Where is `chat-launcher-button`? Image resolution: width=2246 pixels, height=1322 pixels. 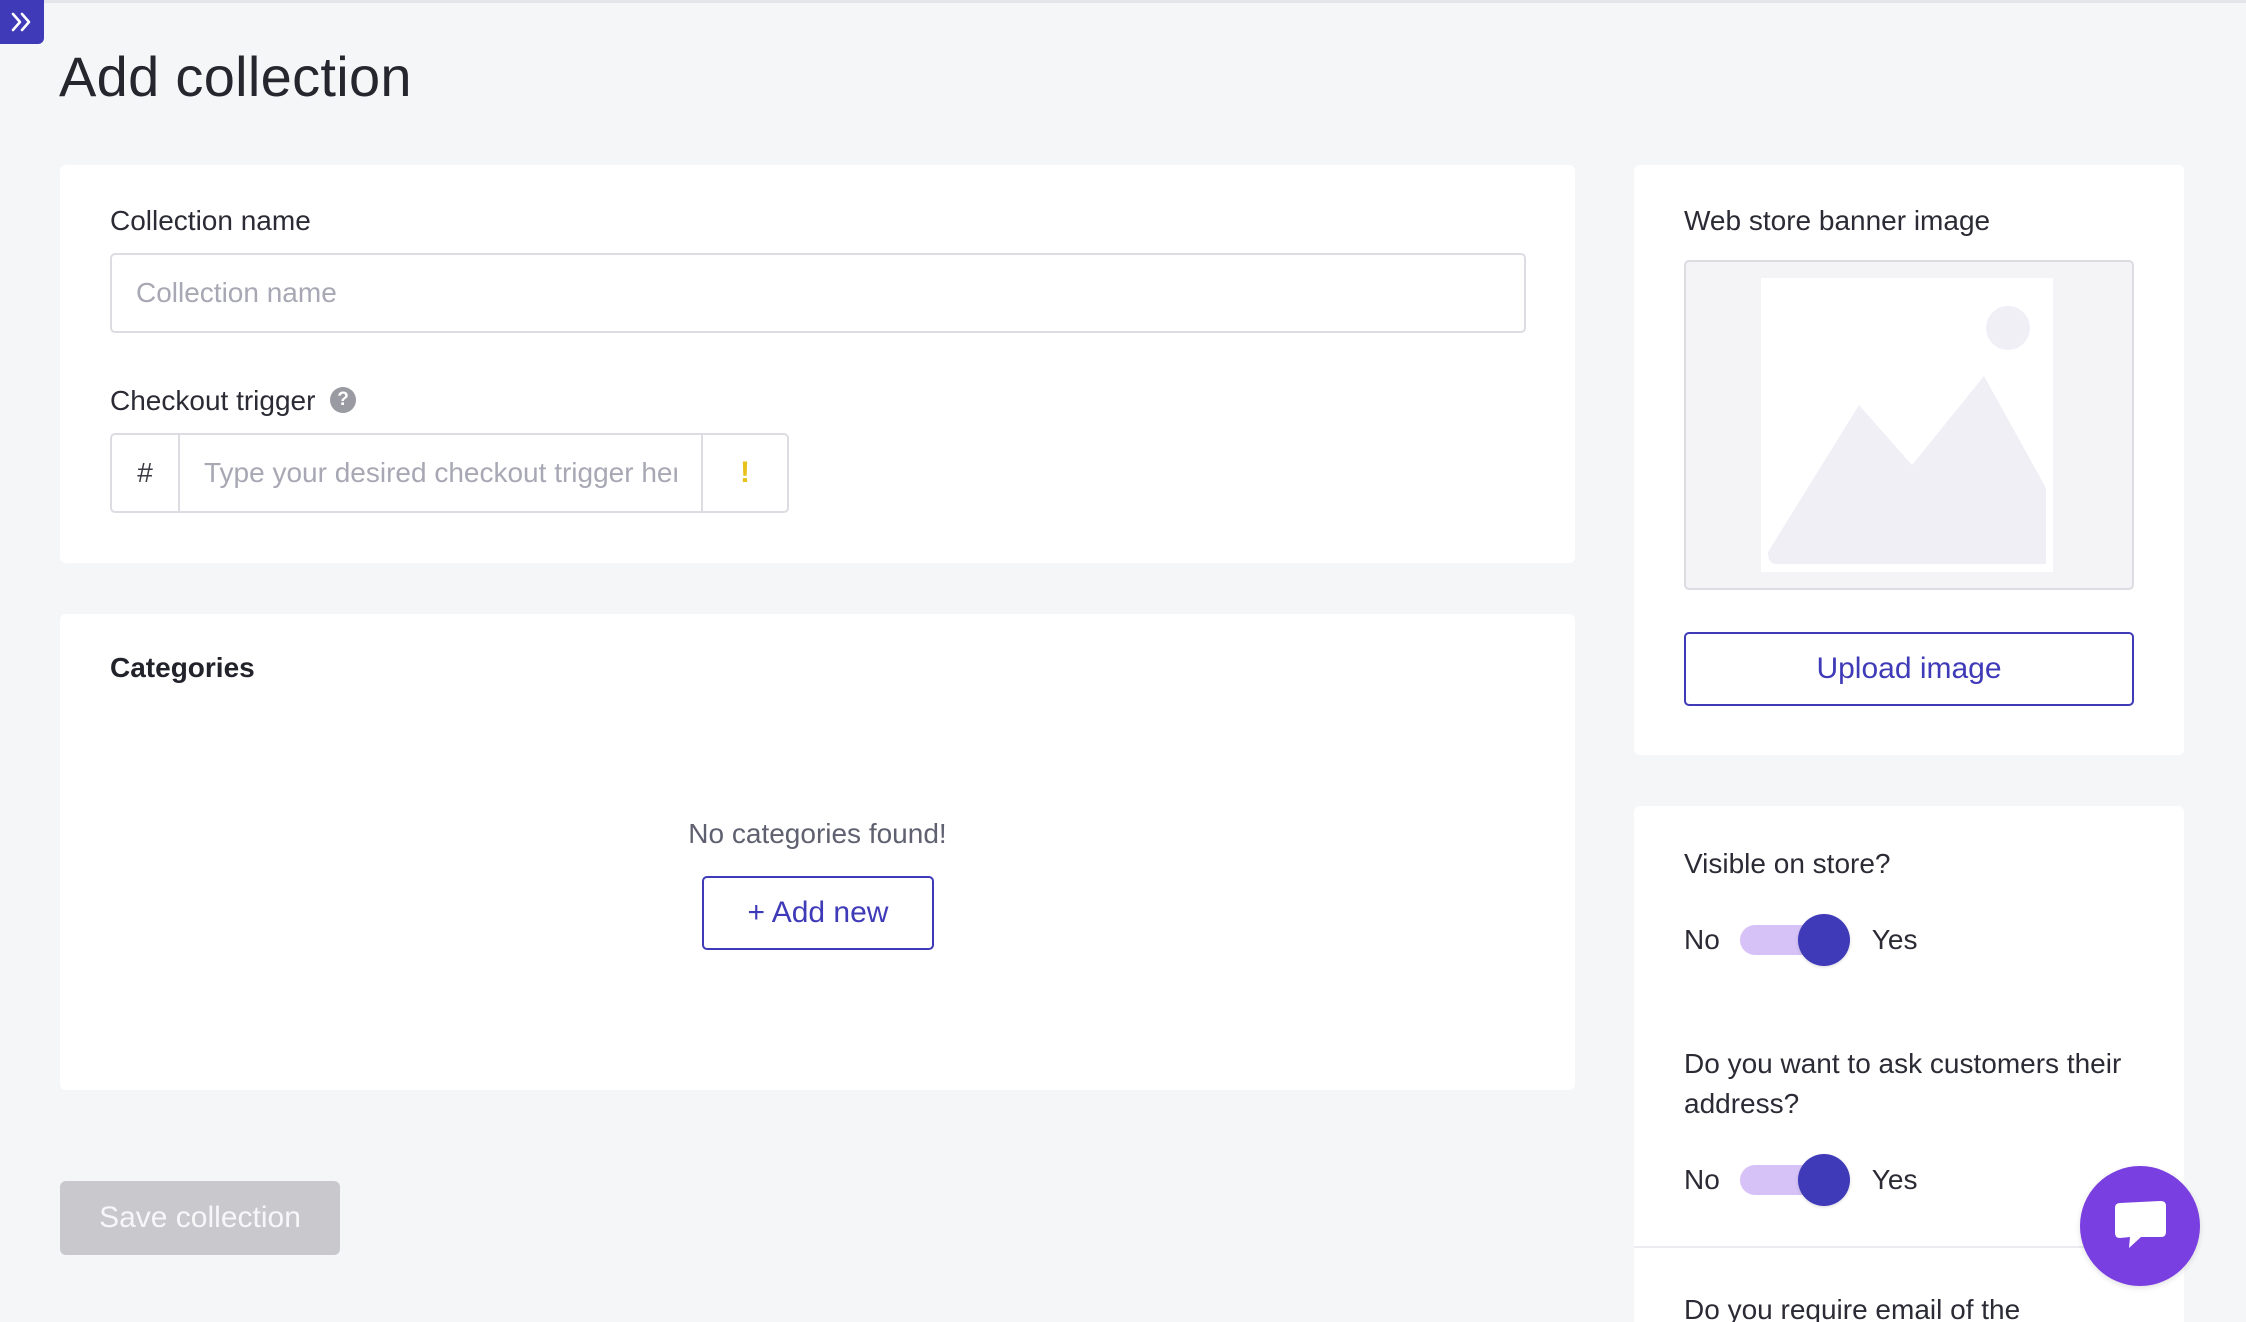 chat-launcher-button is located at coordinates (2140, 1226).